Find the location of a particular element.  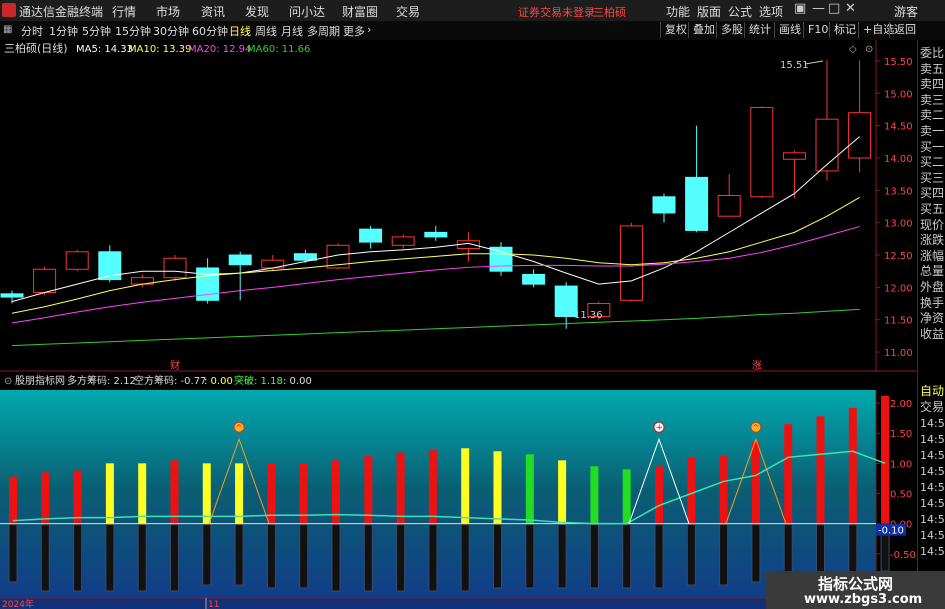

huaxian-button: 画线 is located at coordinates (789, 30).